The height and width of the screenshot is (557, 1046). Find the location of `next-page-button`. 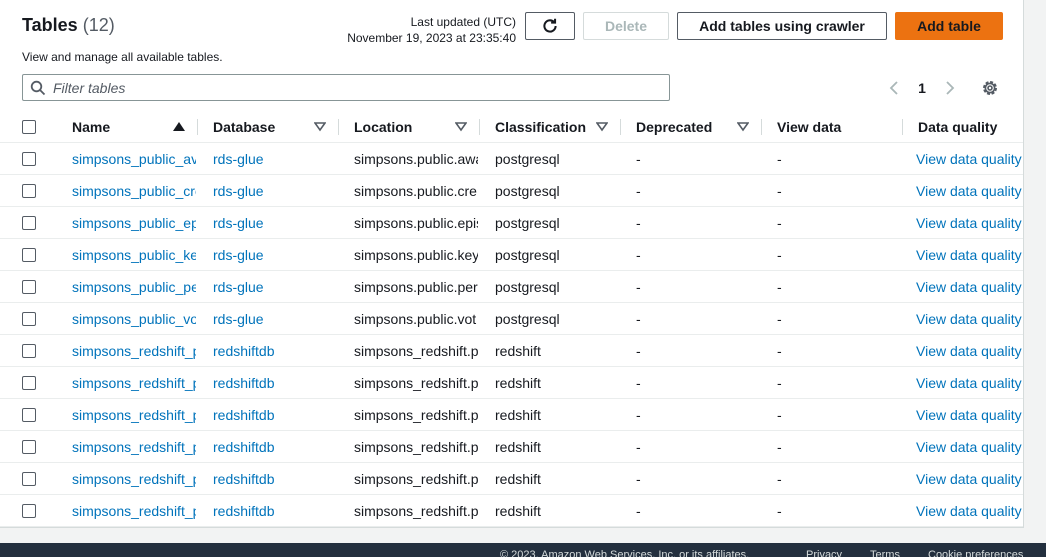

next-page-button is located at coordinates (950, 88).